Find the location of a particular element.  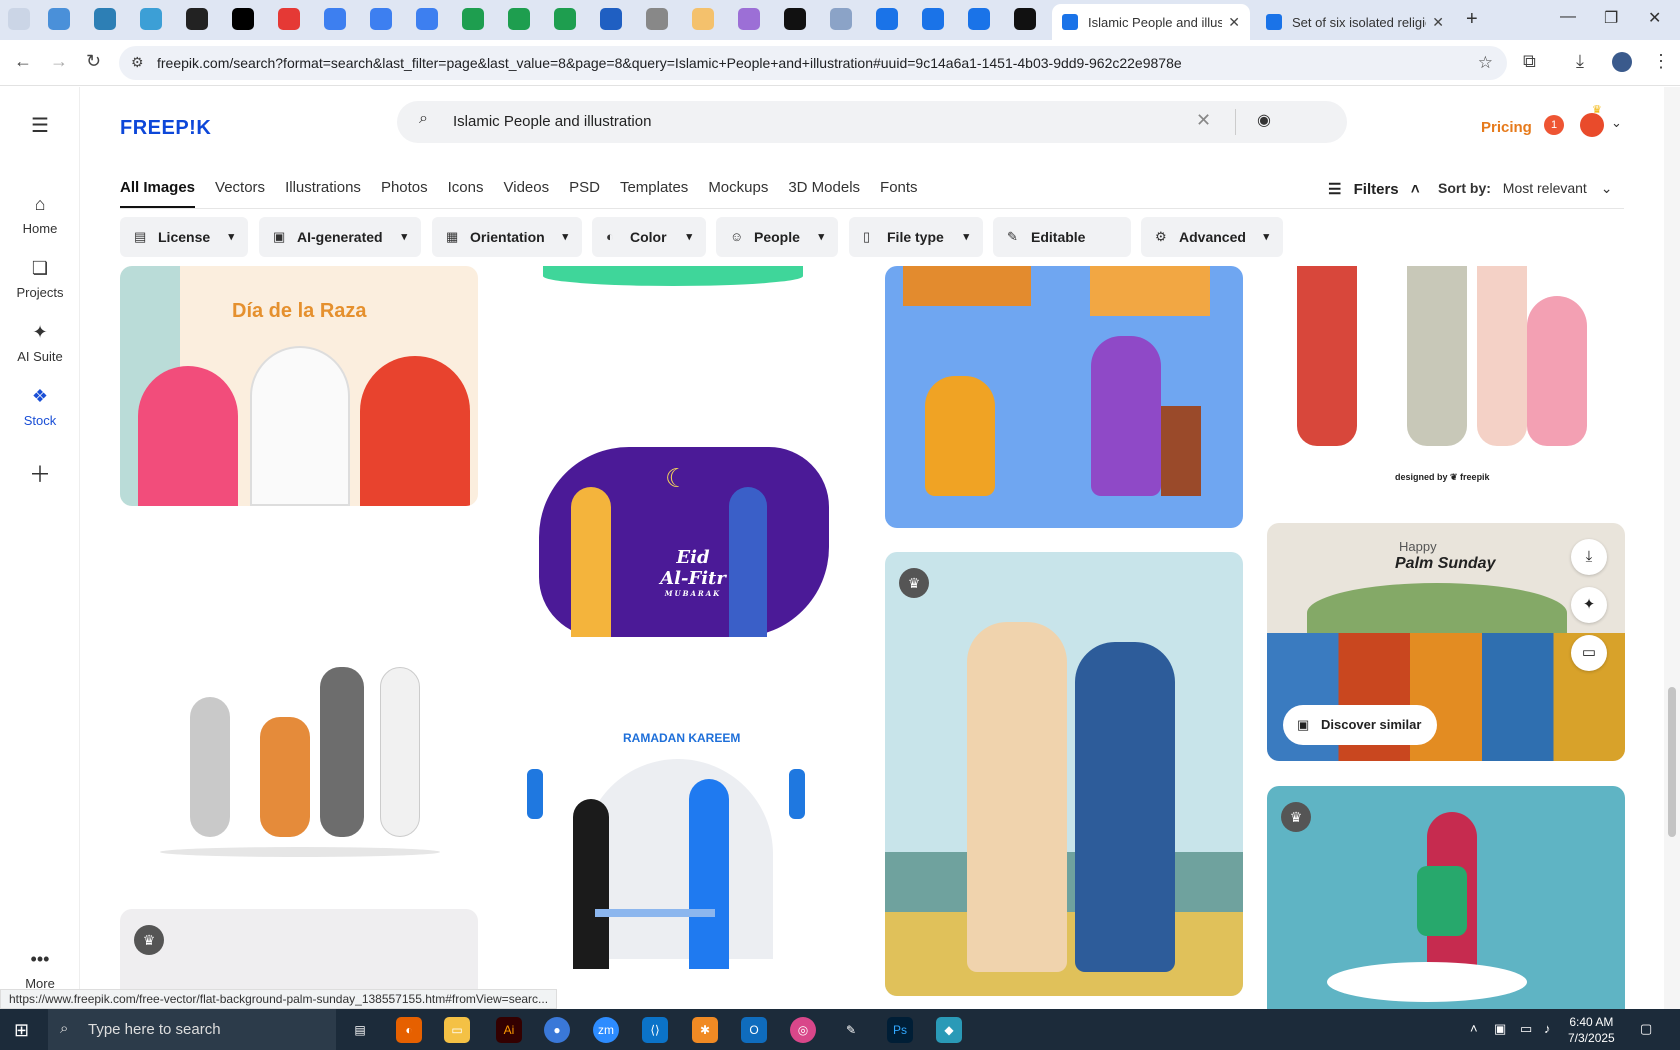

tab-illustrations: Illustrations is located at coordinates (323, 193).